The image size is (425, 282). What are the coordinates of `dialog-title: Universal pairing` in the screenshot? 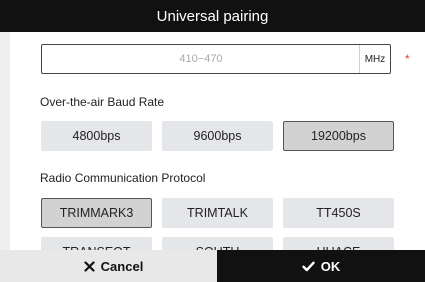 It's located at (212, 16).